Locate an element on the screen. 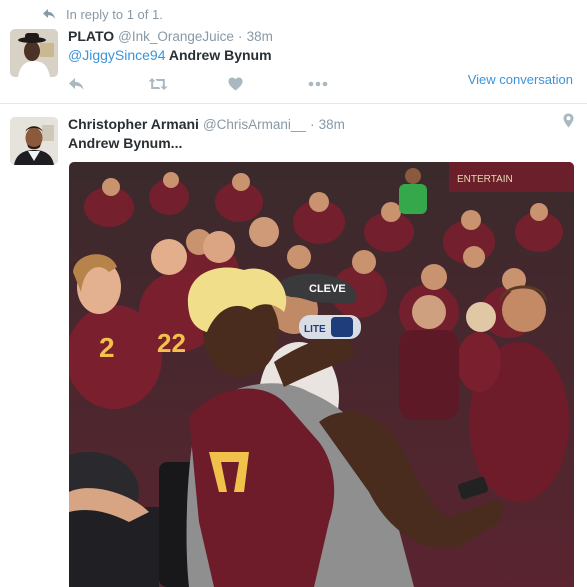 The height and width of the screenshot is (587, 587). like-button is located at coordinates (268, 84).